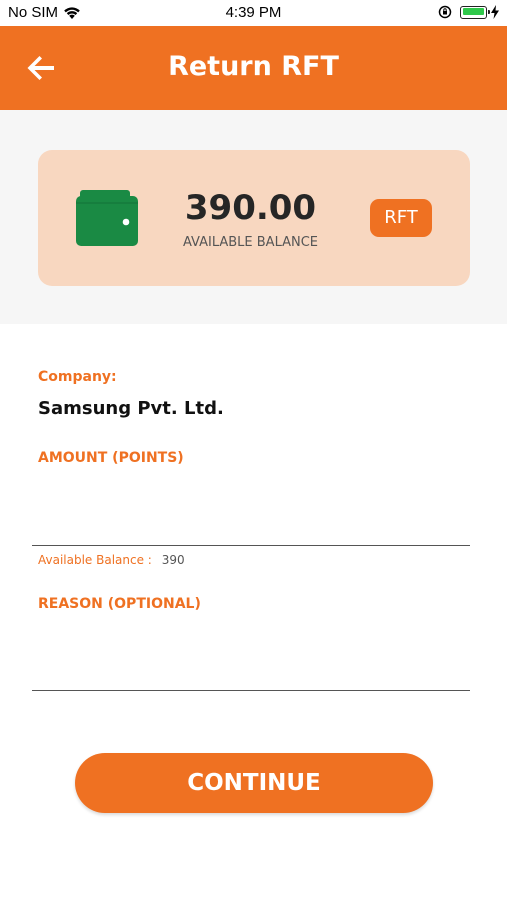 The height and width of the screenshot is (900, 507). What do you see at coordinates (401, 218) in the screenshot?
I see `rft-badge: RFT` at bounding box center [401, 218].